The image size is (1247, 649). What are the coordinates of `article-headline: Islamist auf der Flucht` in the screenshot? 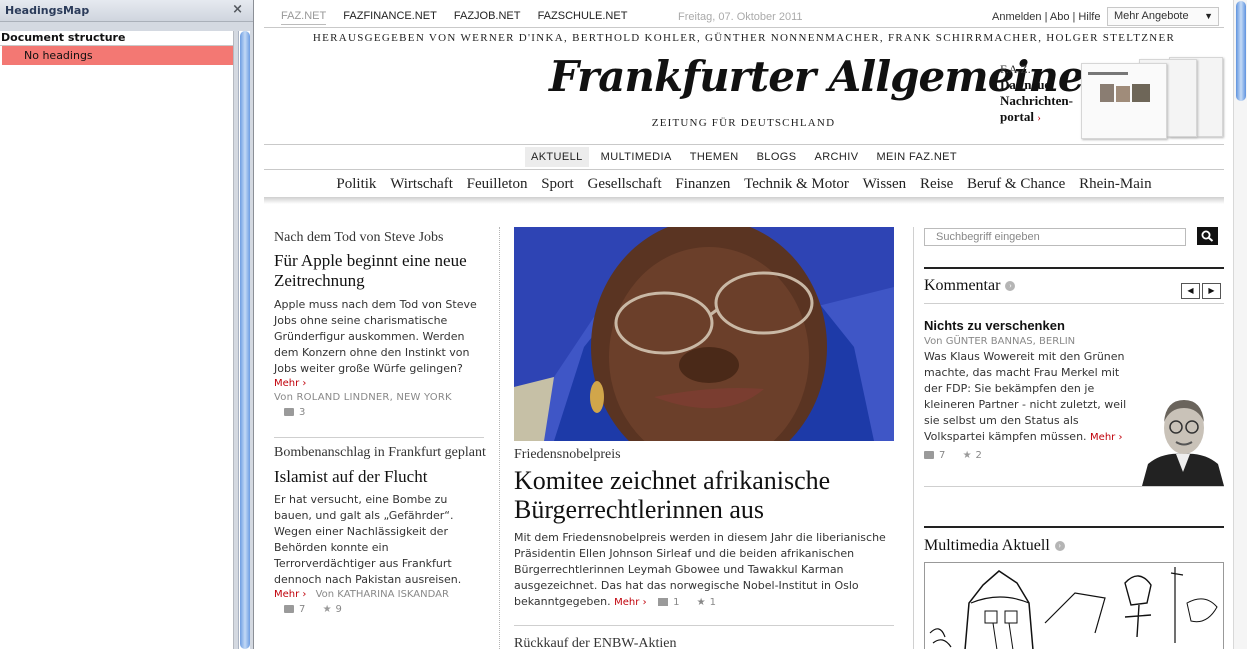 It's located at (380, 477).